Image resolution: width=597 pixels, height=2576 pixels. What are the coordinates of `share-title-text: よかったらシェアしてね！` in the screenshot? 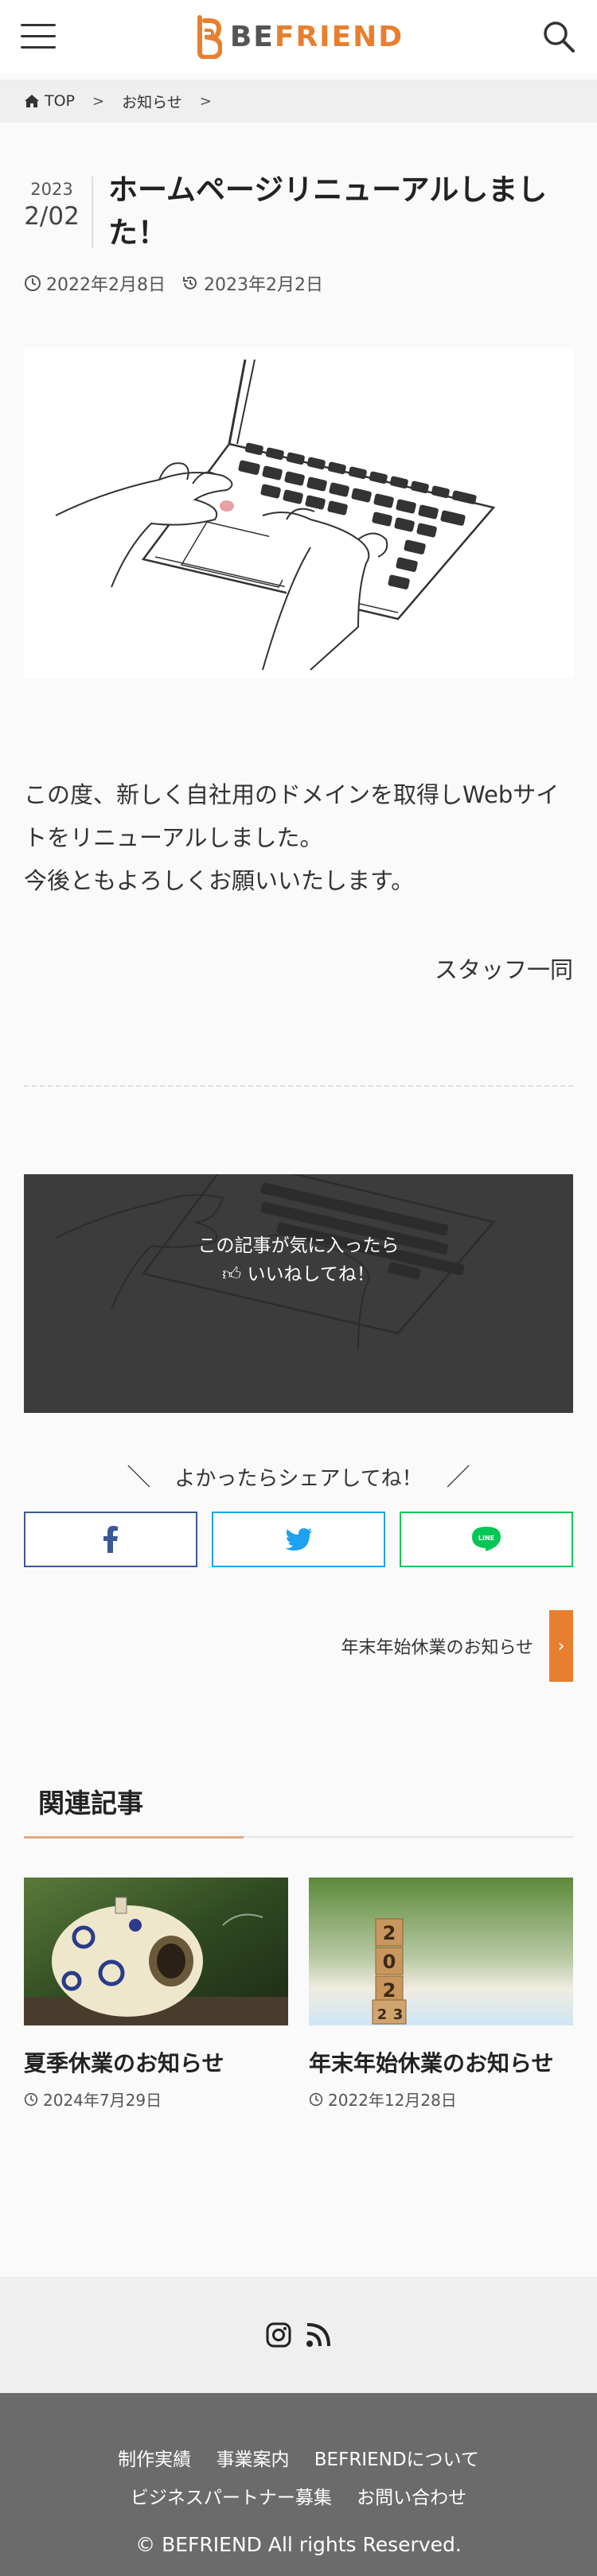 It's located at (299, 1479).